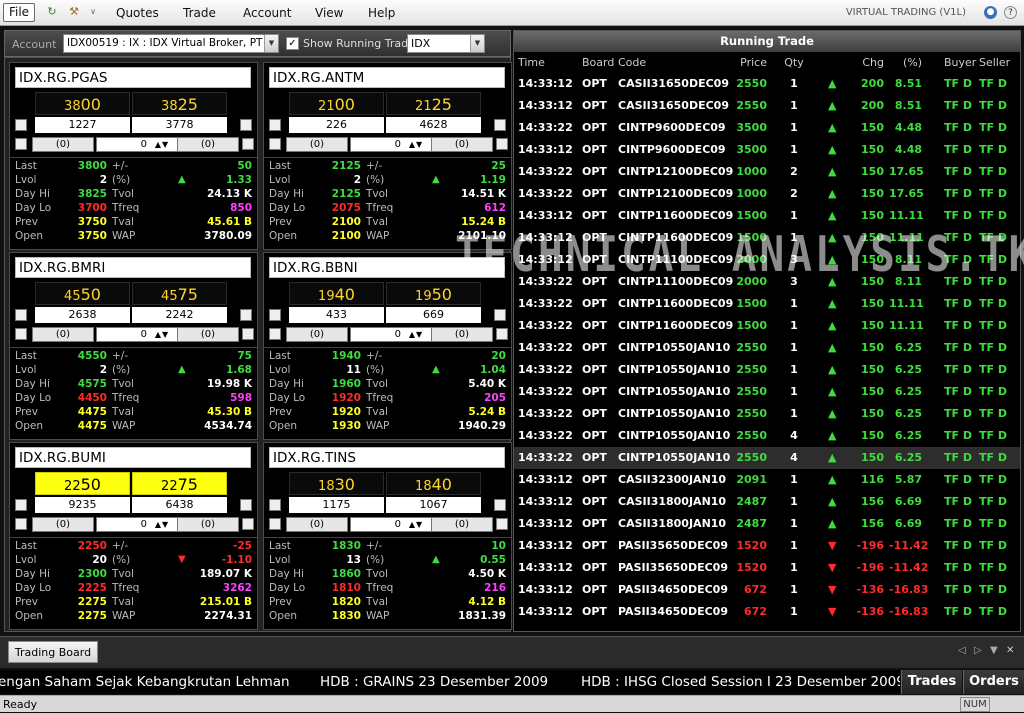 This screenshot has height=713, width=1024. Describe the element at coordinates (145, 682) in the screenshot. I see `ticker-item: engan Saham Sejak Kebangkrutan Lehman` at that location.